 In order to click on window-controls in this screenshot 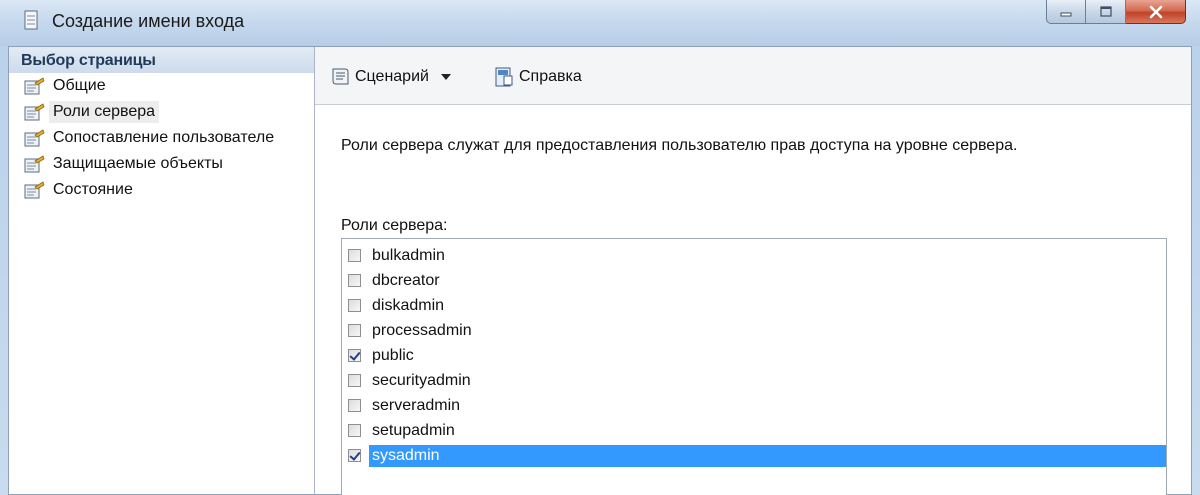, I will do `click(1116, 13)`.